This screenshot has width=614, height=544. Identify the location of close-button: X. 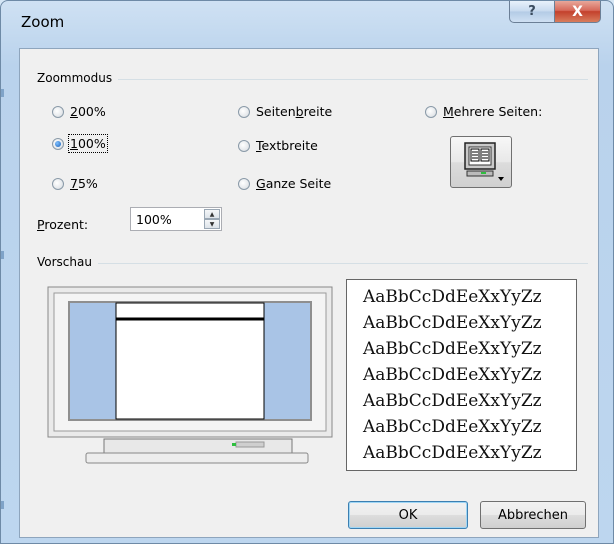
(577, 12).